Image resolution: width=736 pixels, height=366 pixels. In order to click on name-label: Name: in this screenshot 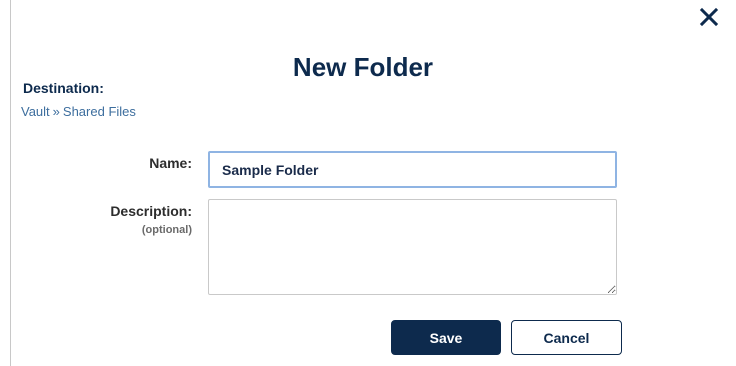, I will do `click(170, 163)`.